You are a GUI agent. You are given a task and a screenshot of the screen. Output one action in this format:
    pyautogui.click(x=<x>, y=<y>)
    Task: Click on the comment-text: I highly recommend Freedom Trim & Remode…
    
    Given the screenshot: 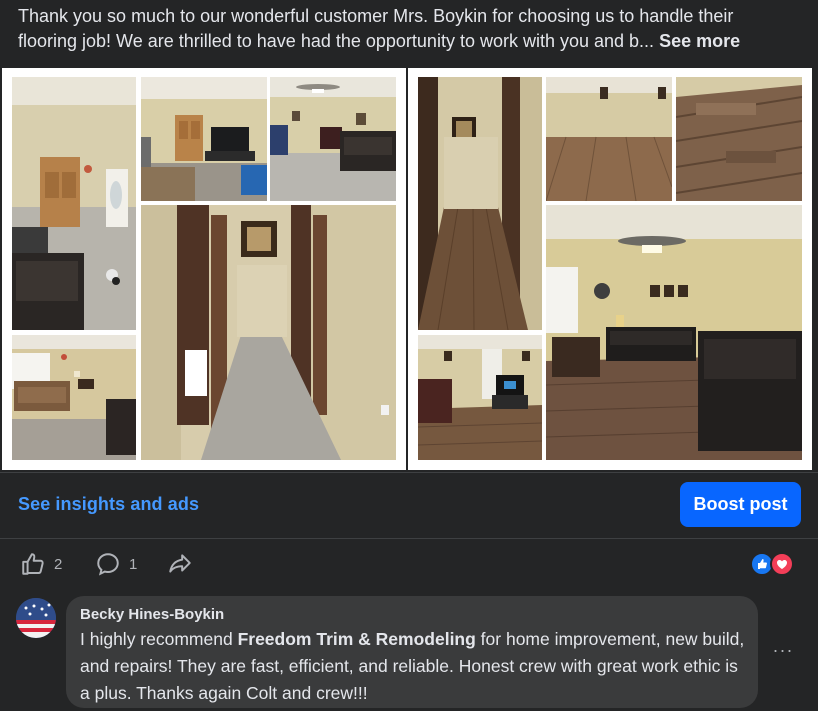 What is the action you would take?
    pyautogui.click(x=415, y=666)
    